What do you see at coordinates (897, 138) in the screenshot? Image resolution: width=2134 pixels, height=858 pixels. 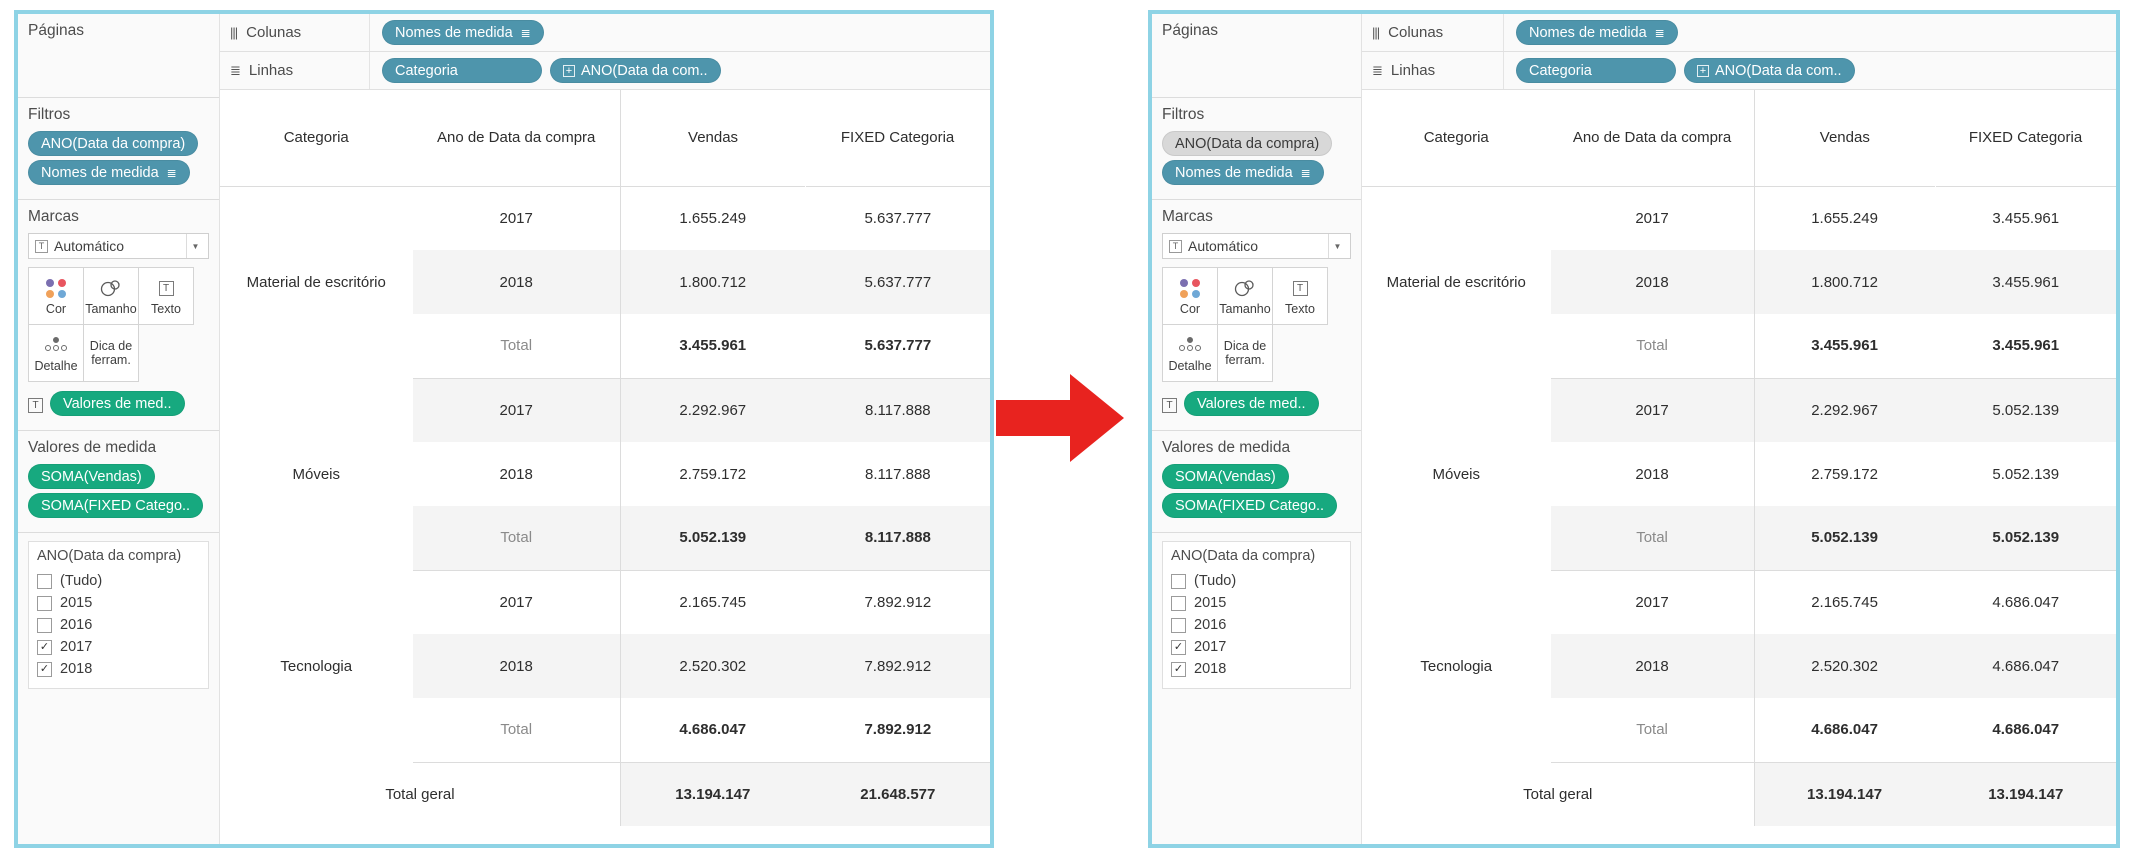 I see `col-header-fixed-categoria: FIXED Categoria` at bounding box center [897, 138].